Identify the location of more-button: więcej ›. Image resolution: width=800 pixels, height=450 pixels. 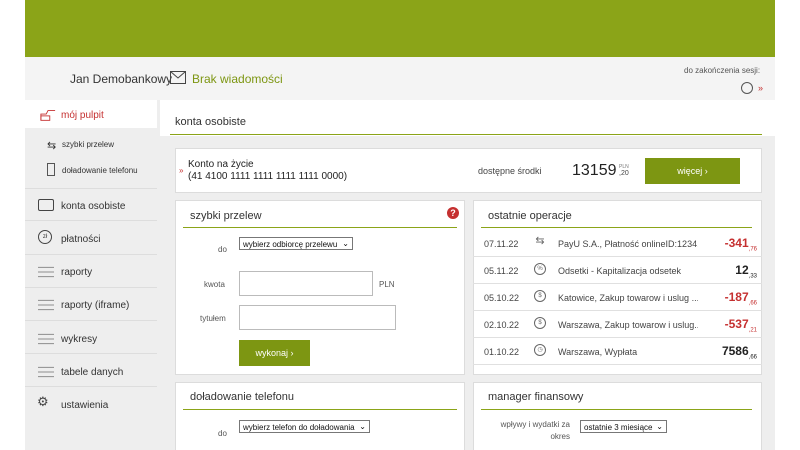
(692, 171).